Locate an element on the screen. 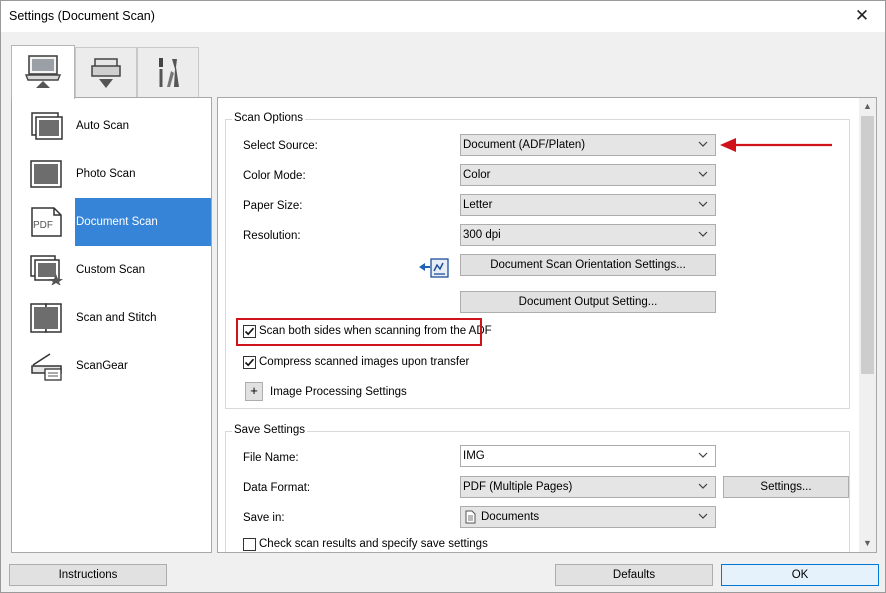 The image size is (886, 593). scan-from-computer-tab is located at coordinates (43, 72).